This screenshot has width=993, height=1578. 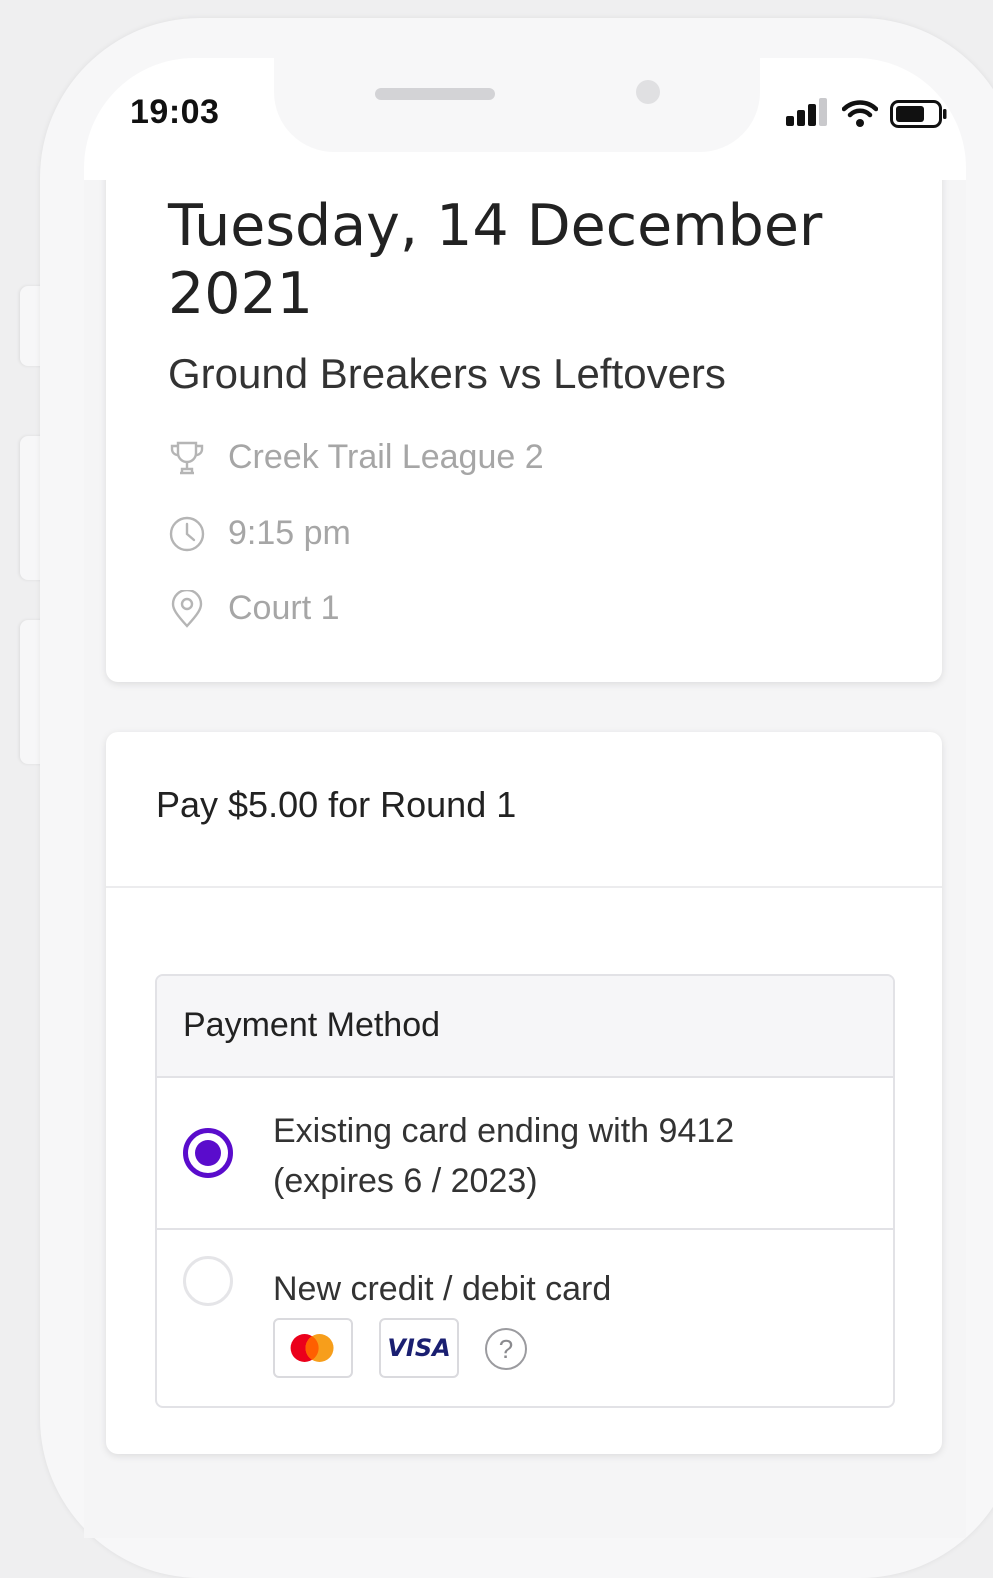 I want to click on league-name: Creek Trail League 2, so click(x=386, y=457).